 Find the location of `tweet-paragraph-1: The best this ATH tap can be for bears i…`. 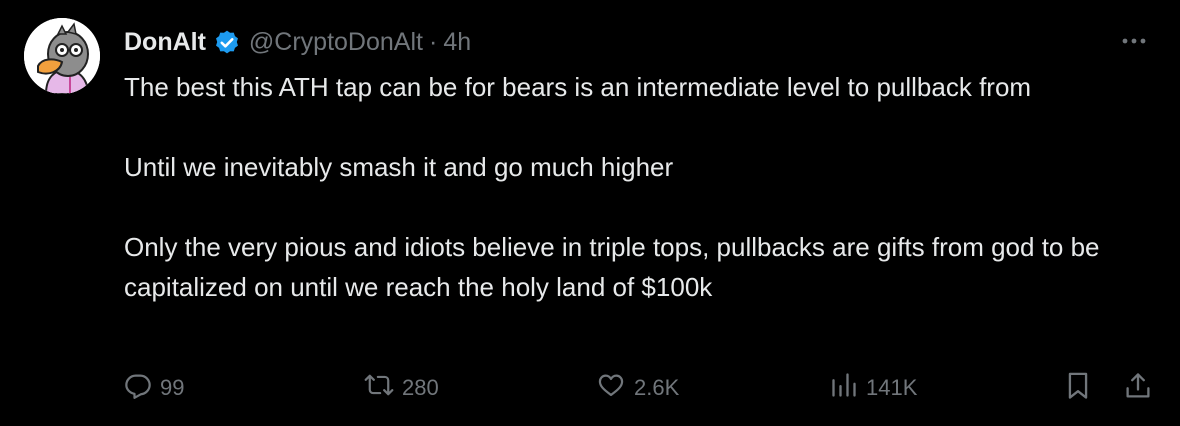

tweet-paragraph-1: The best this ATH tap can be for bears i… is located at coordinates (578, 87).